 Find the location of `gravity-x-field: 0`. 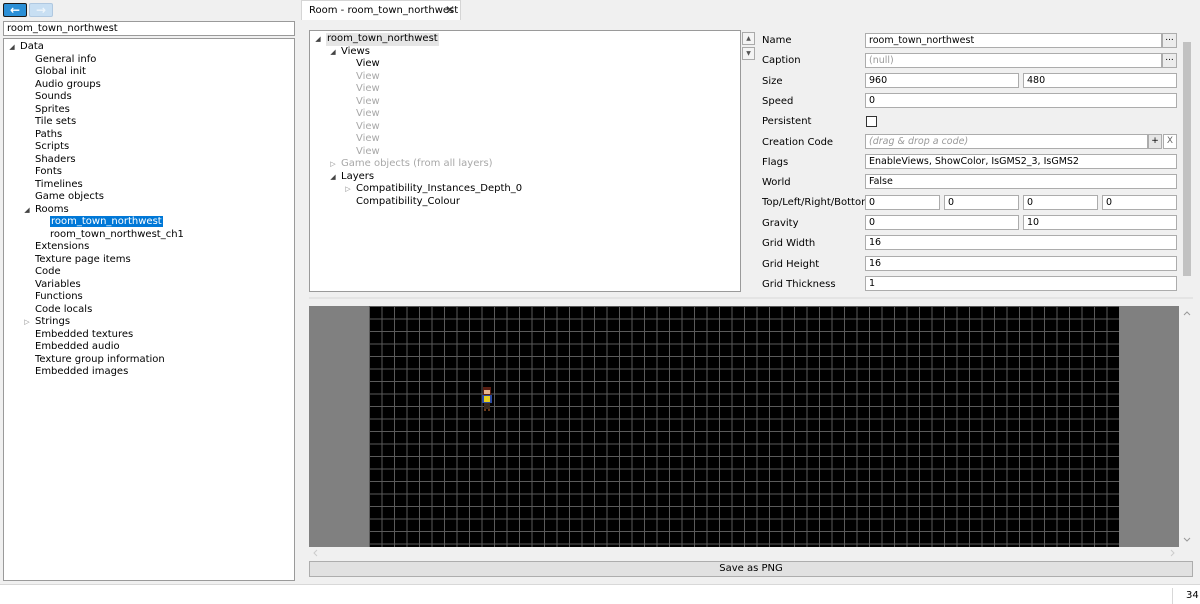

gravity-x-field: 0 is located at coordinates (942, 222).